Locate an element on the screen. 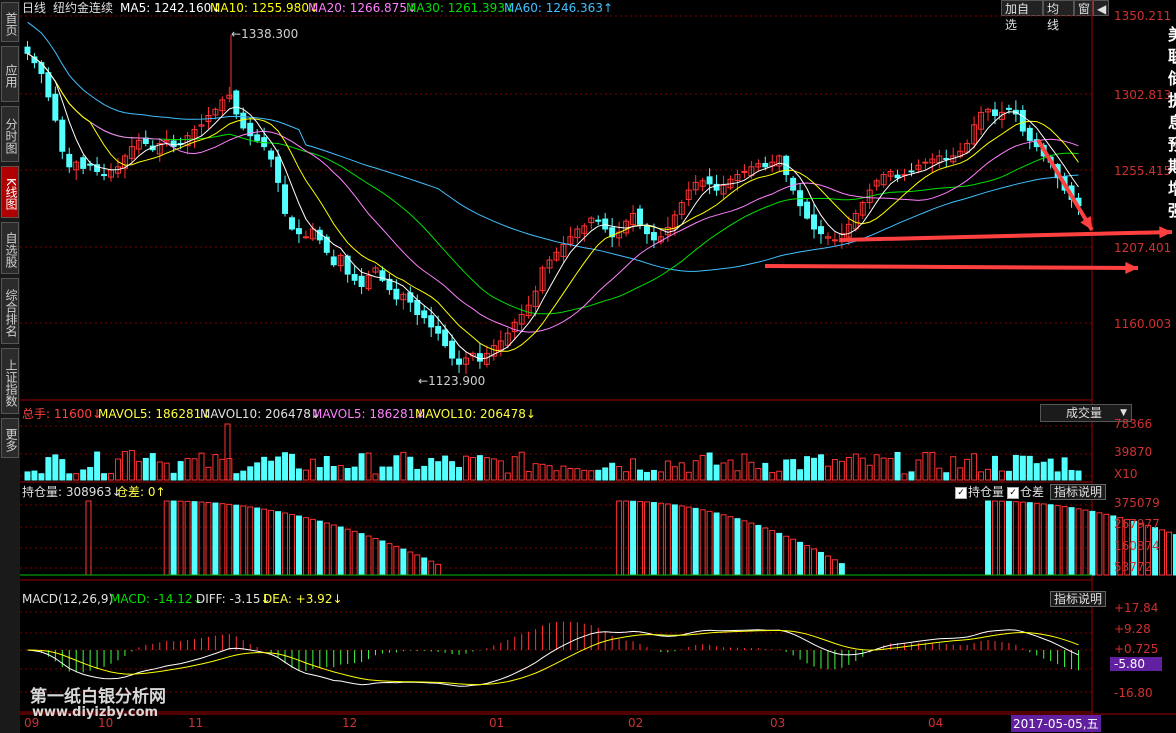  sidebar-tab-1: 应用 is located at coordinates (10, 74).